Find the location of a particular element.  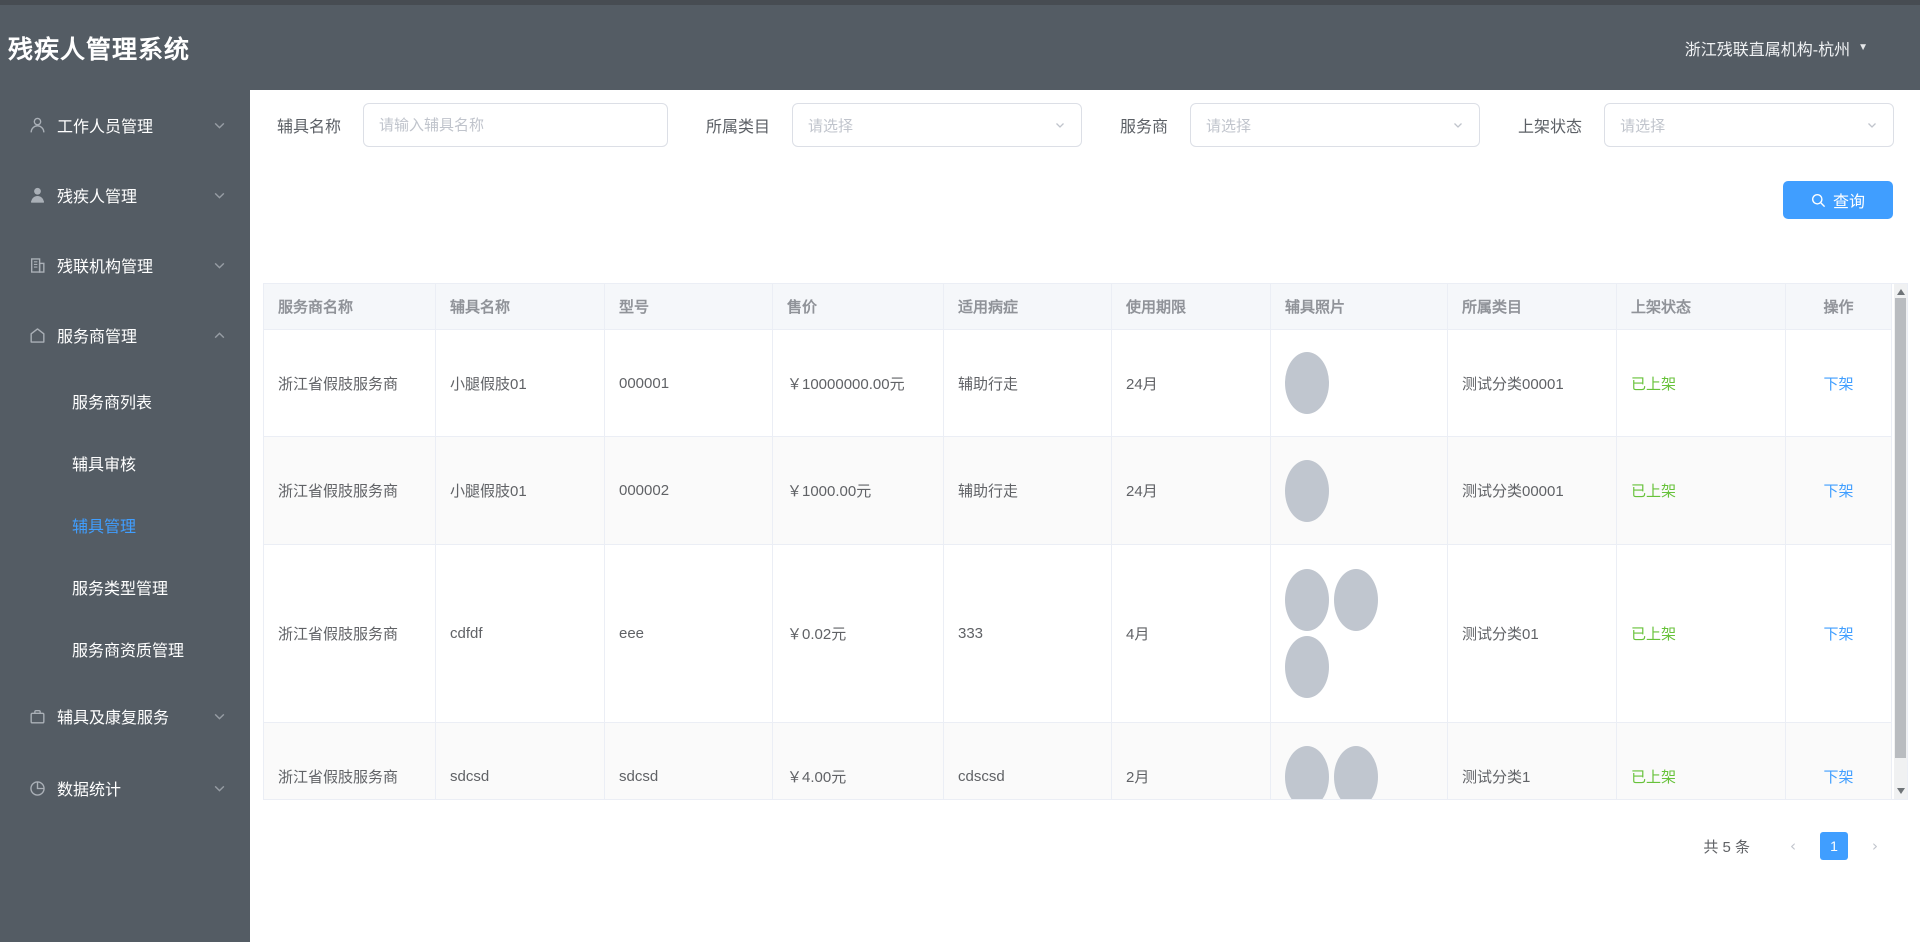

sidebar-item-label: 数据统计 is located at coordinates (89, 790).